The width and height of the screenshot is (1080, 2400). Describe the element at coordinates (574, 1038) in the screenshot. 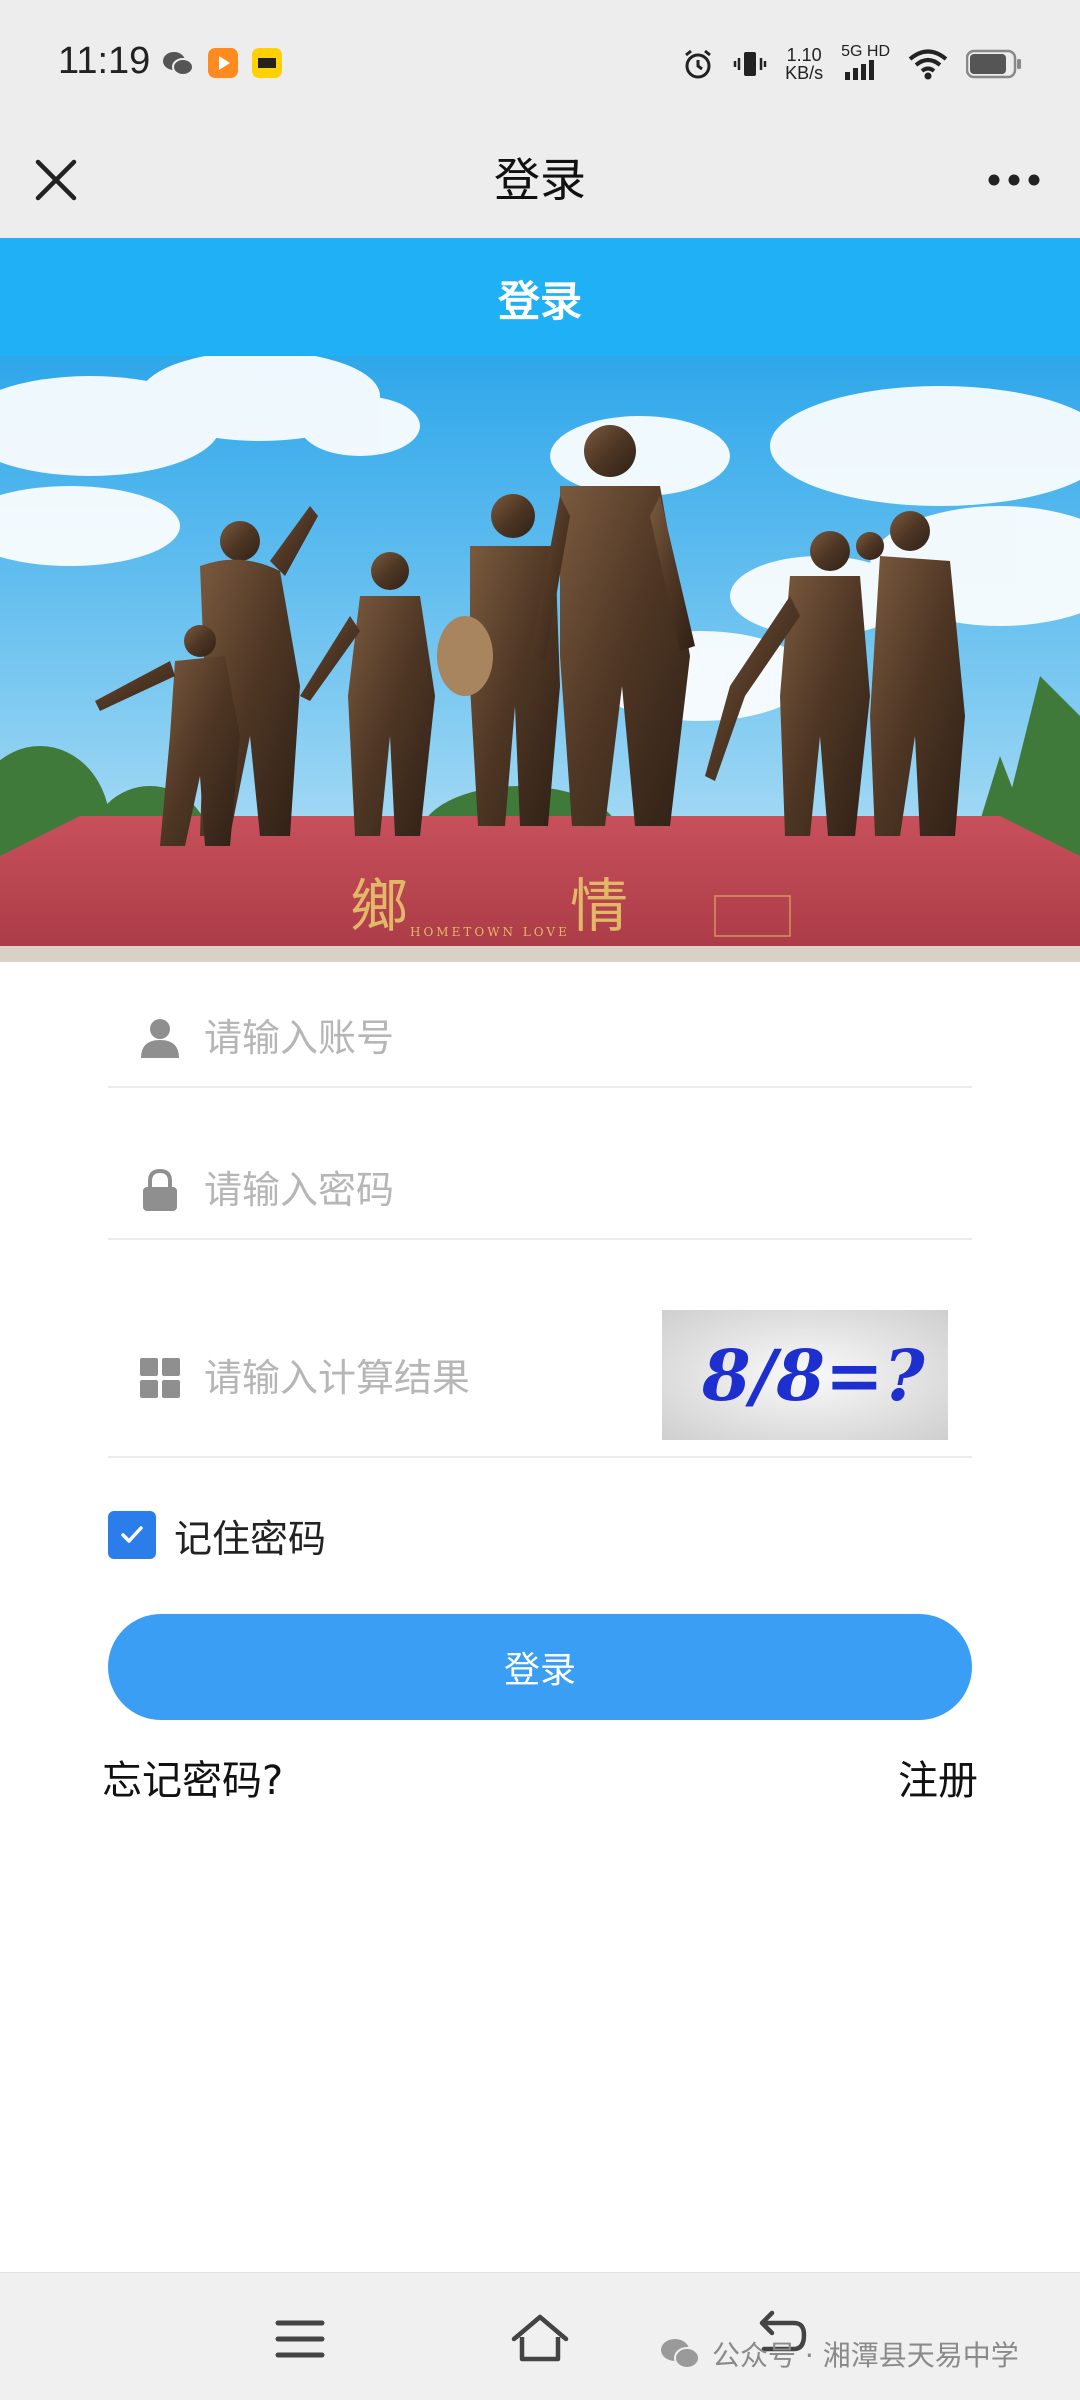

I see `account-input` at that location.